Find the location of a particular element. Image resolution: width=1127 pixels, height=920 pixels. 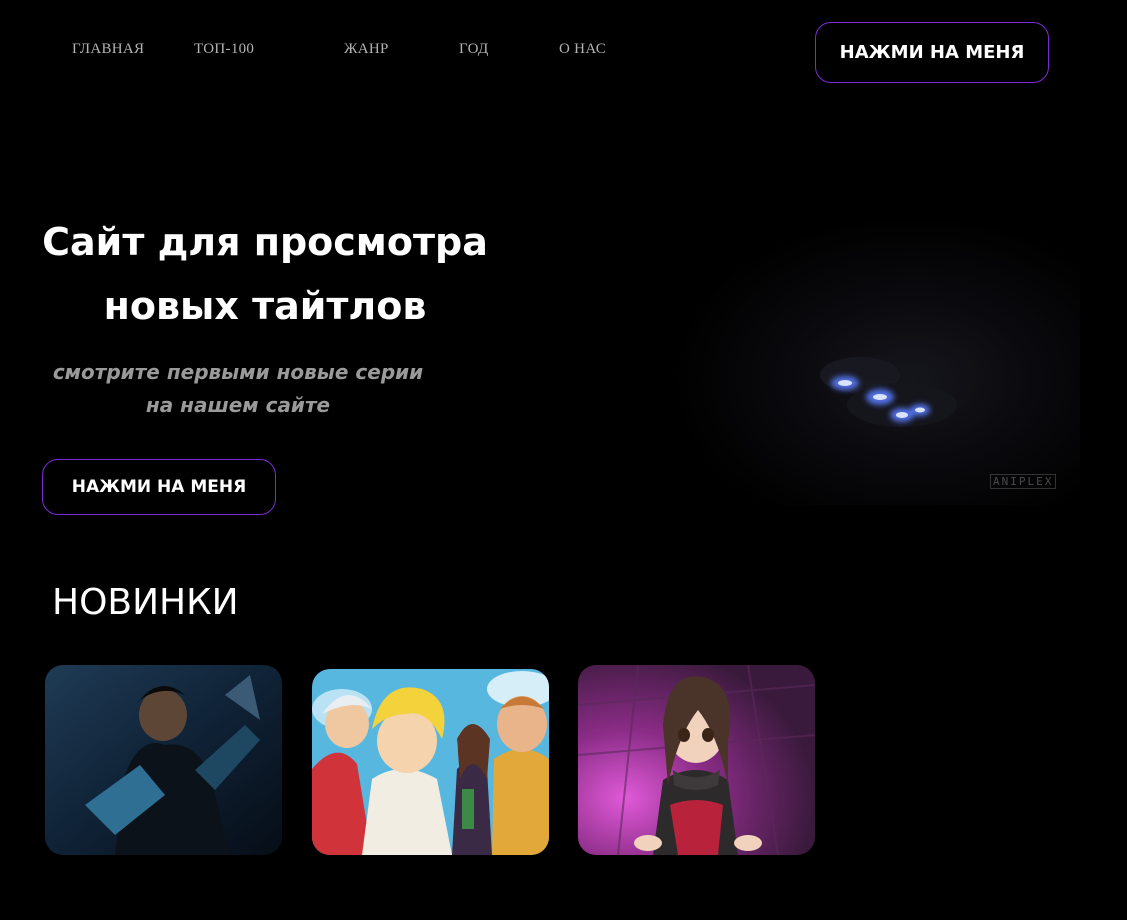

hero-title-line2: новых тайтлов is located at coordinates (265, 306).